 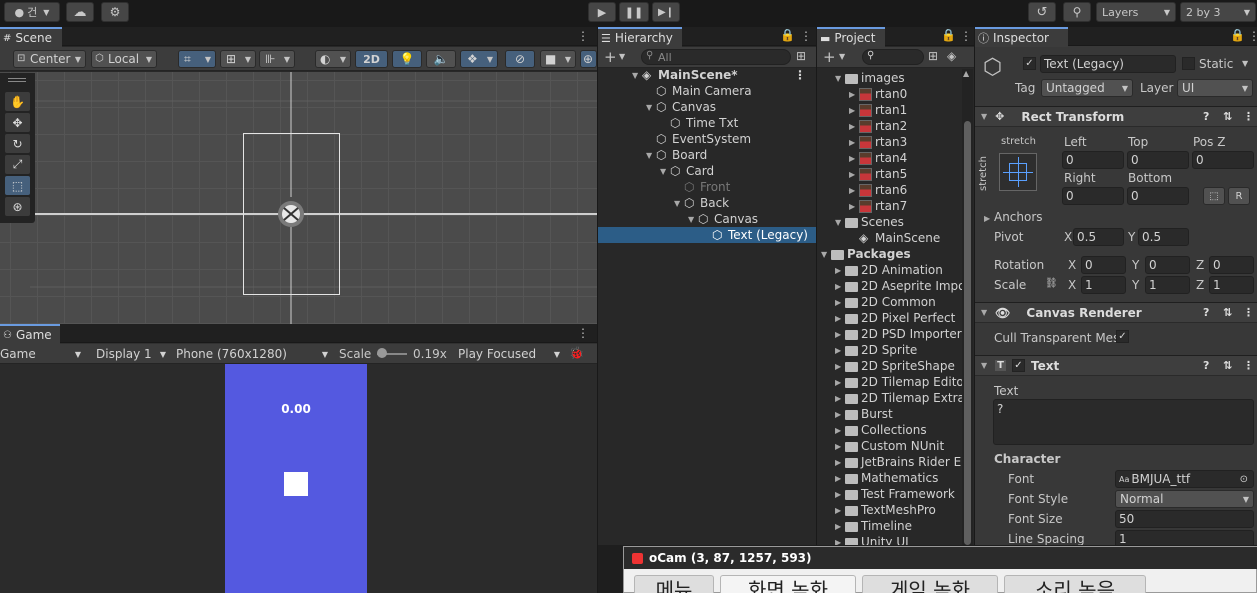 I want to click on rot-x-field: 0, so click(x=1103, y=265).